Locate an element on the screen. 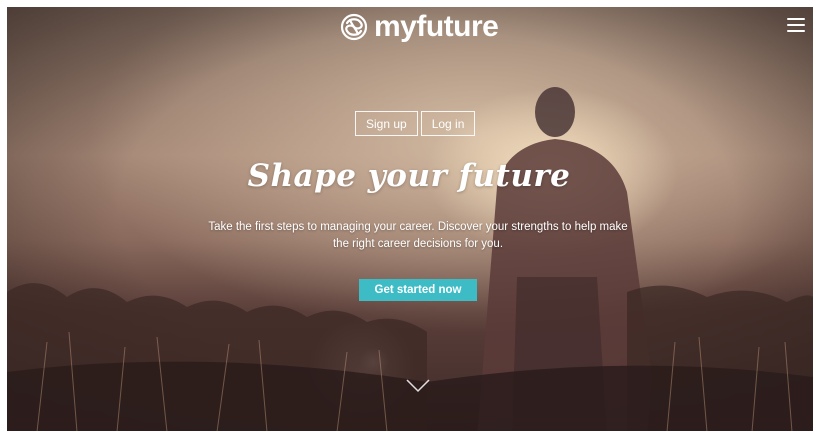  login-button: Log in is located at coordinates (448, 123).